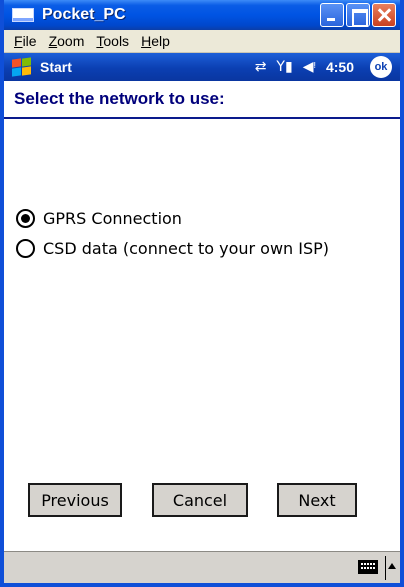  I want to click on flag-red, so click(16, 63).